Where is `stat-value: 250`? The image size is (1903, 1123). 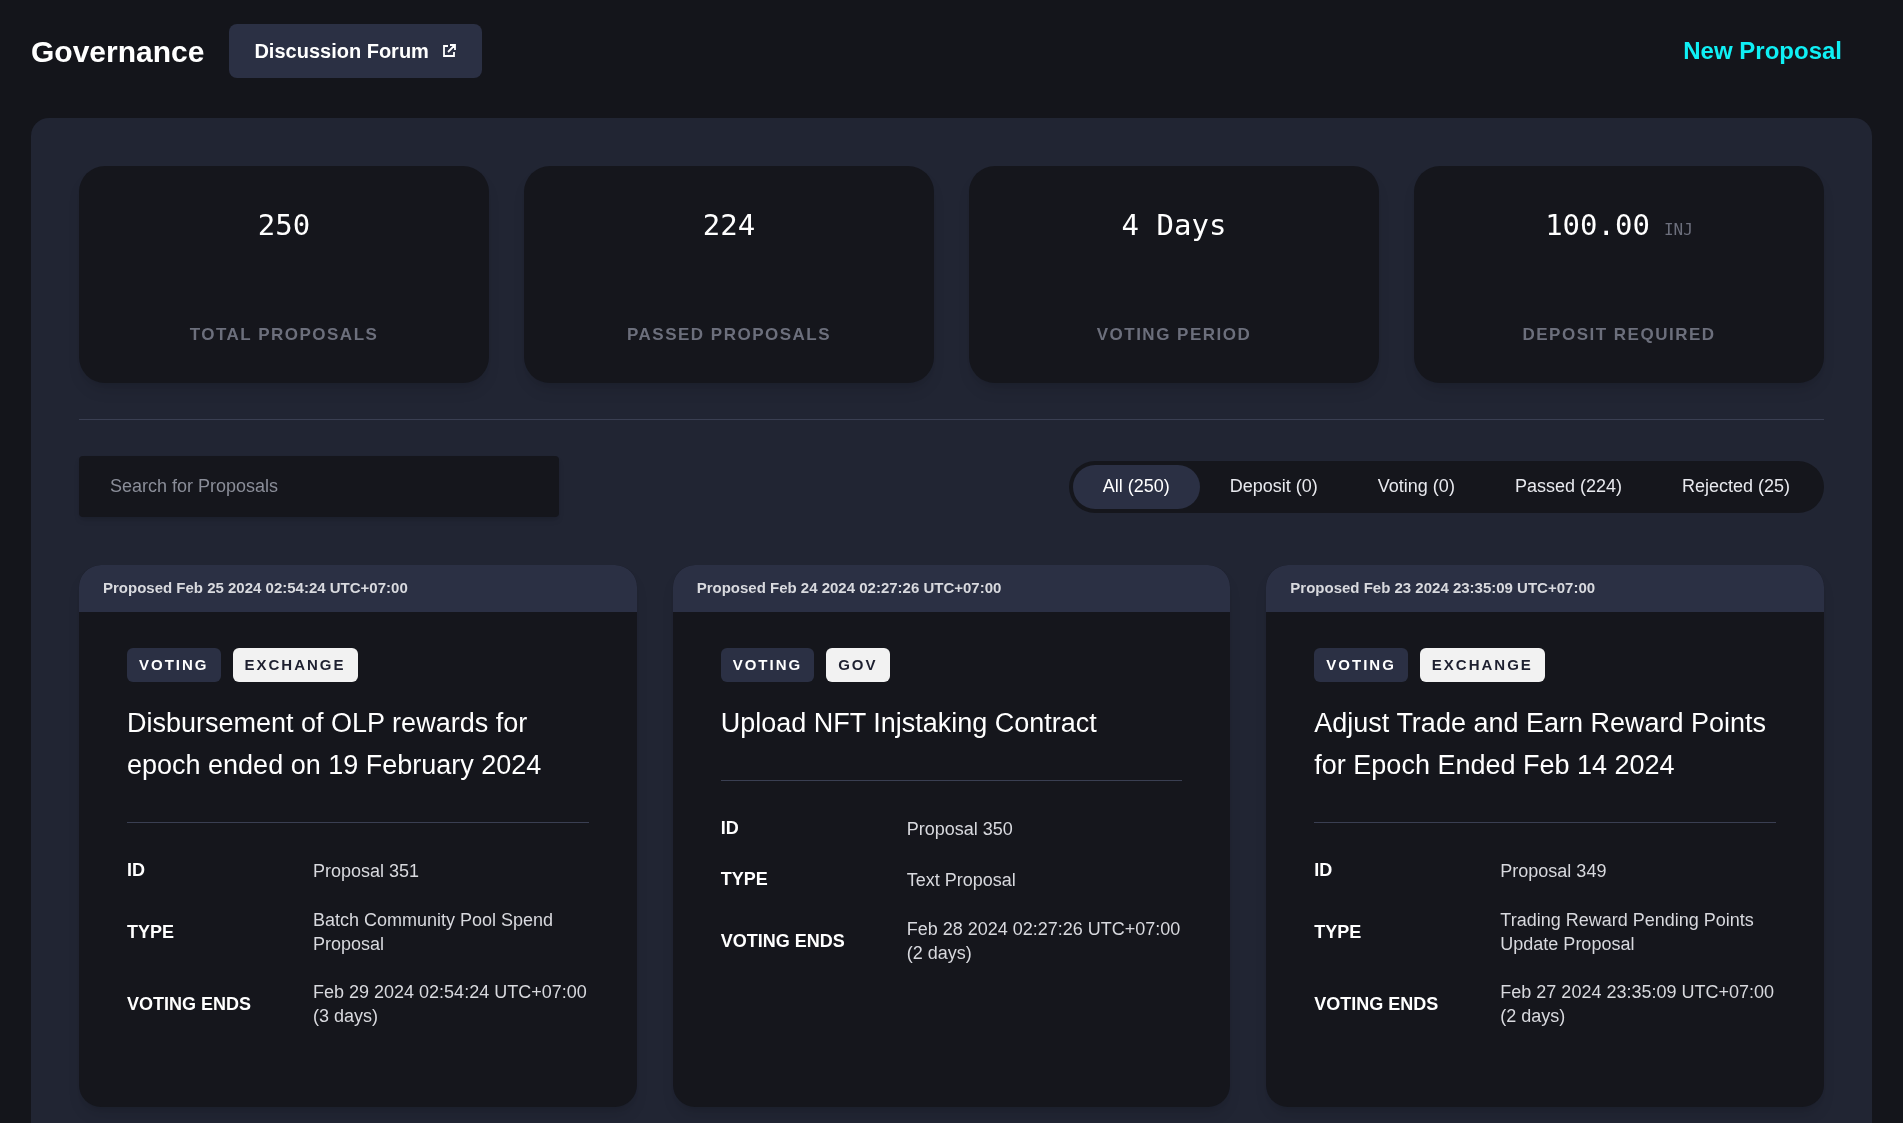
stat-value: 250 is located at coordinates (284, 225).